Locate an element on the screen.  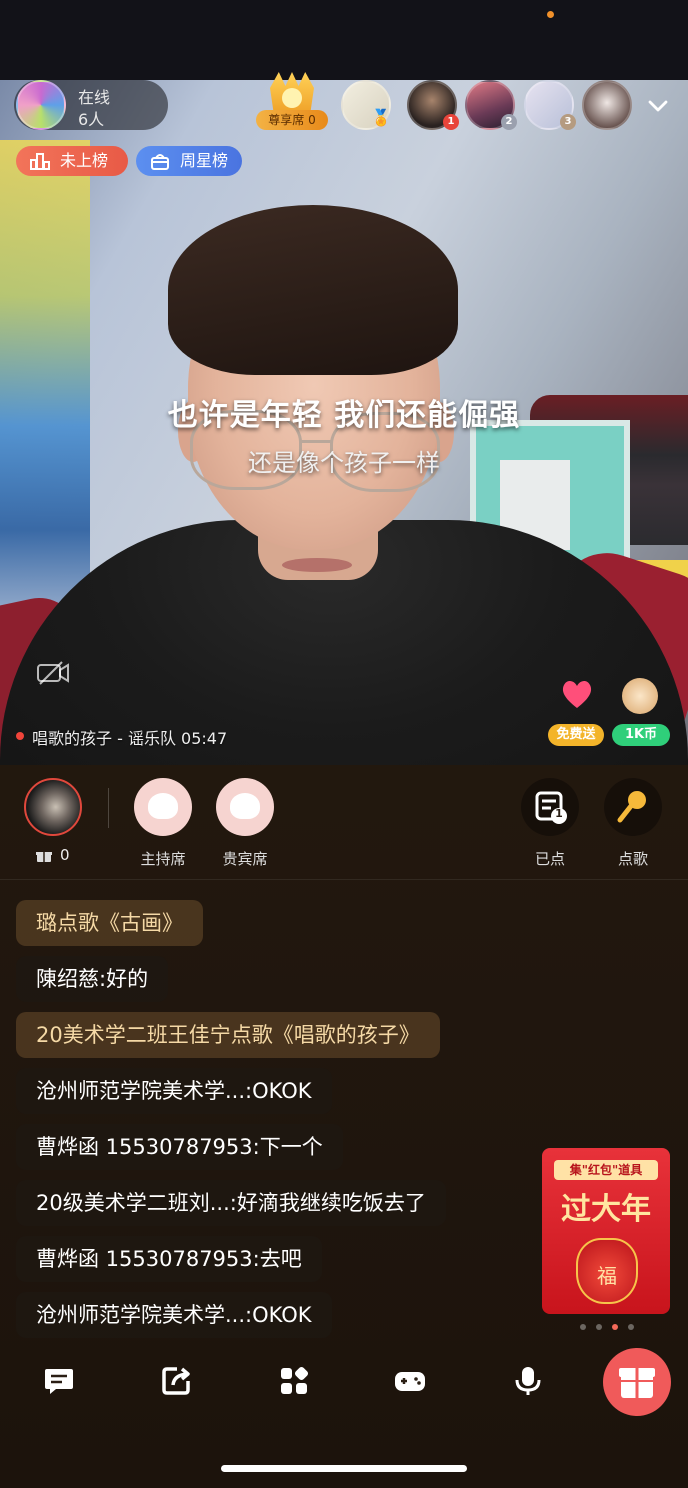
chevron-down-icon is located at coordinates (658, 106).